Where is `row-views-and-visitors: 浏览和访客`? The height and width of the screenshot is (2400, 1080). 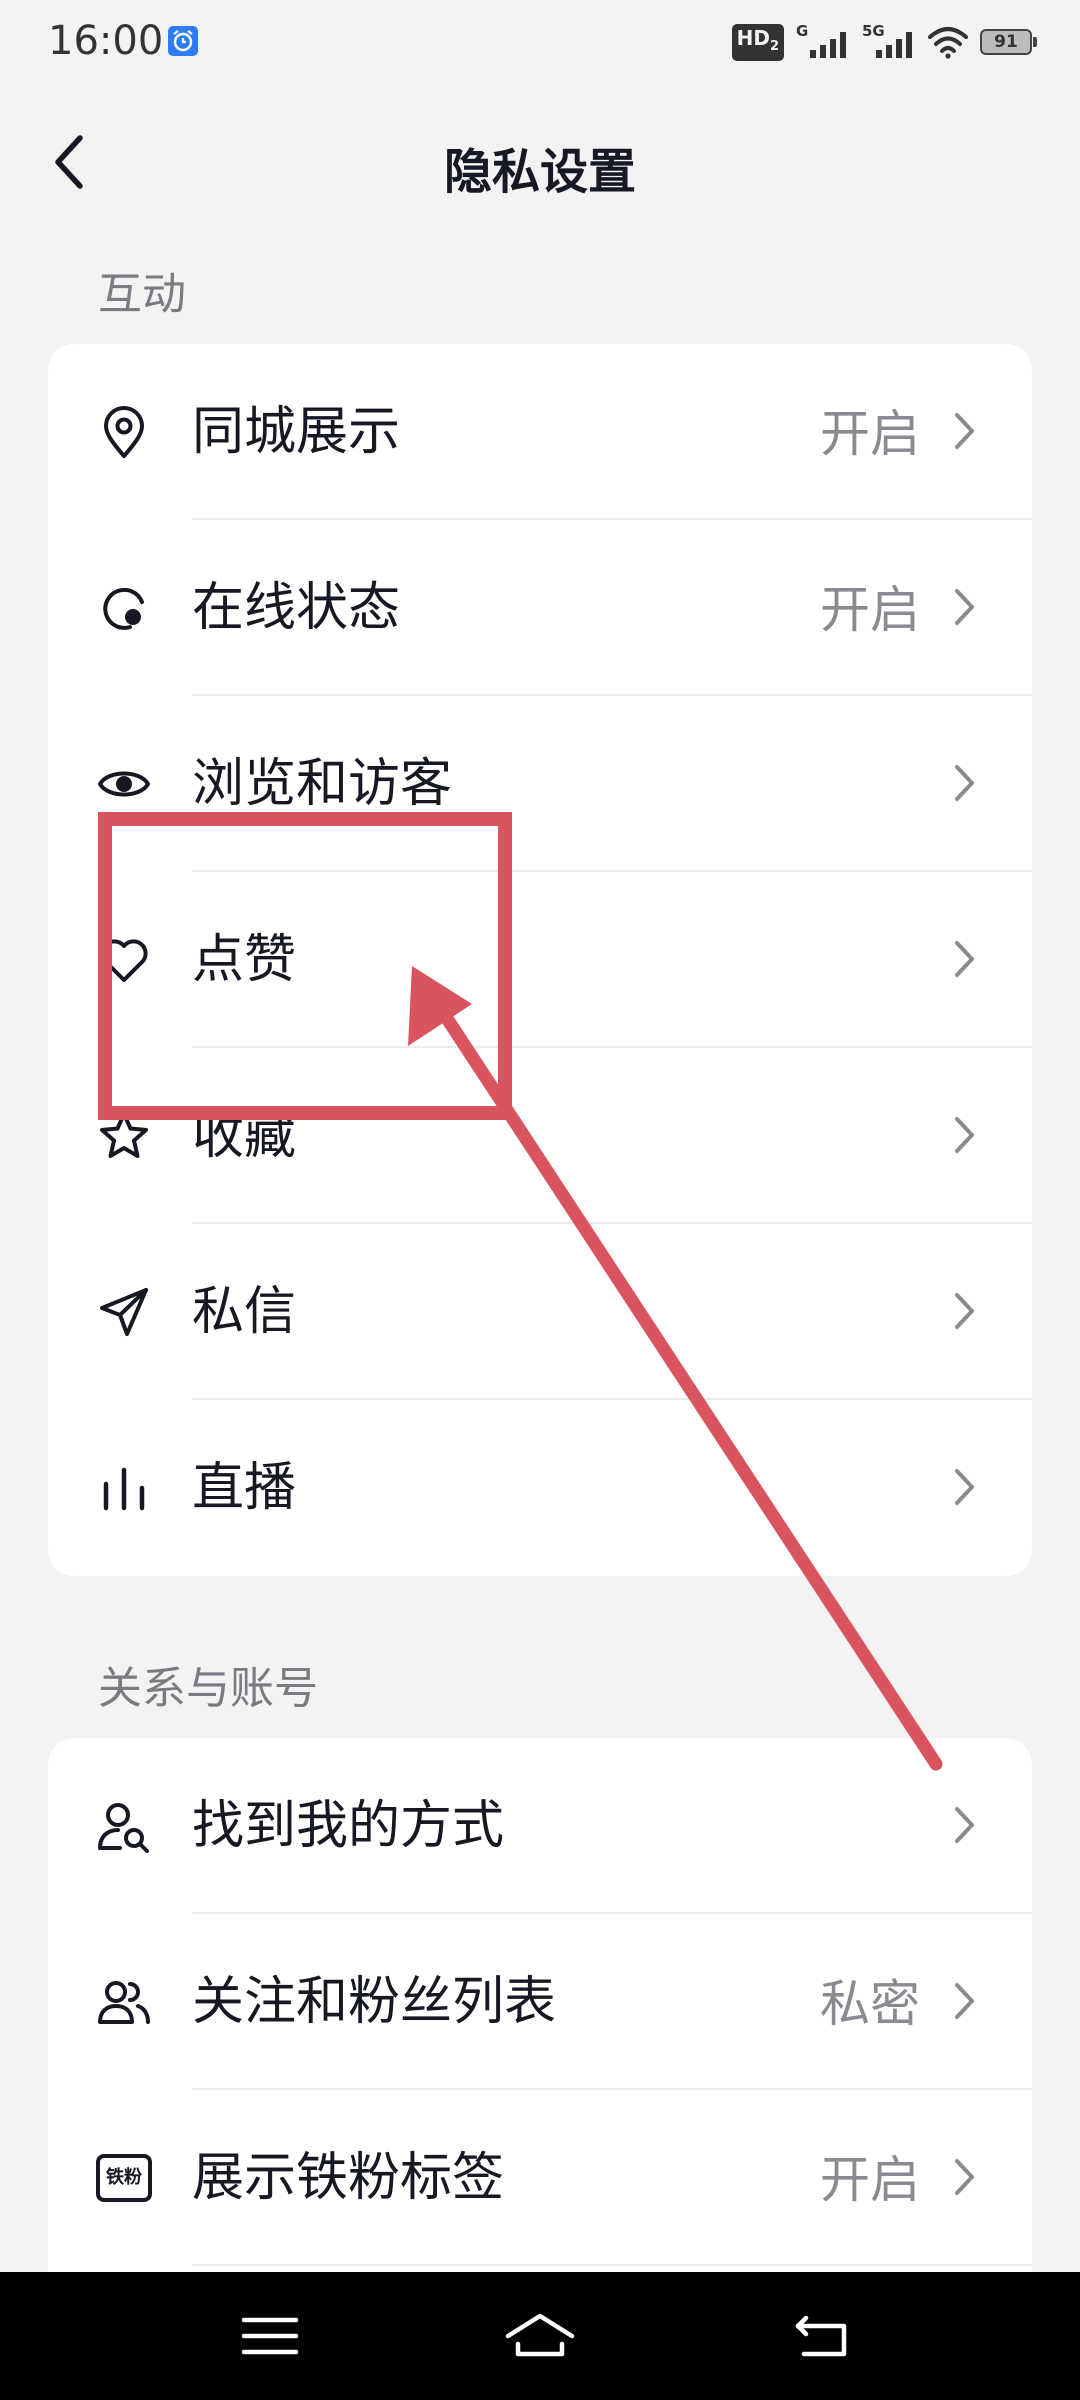
row-views-and-visitors: 浏览和访客 is located at coordinates (540, 784).